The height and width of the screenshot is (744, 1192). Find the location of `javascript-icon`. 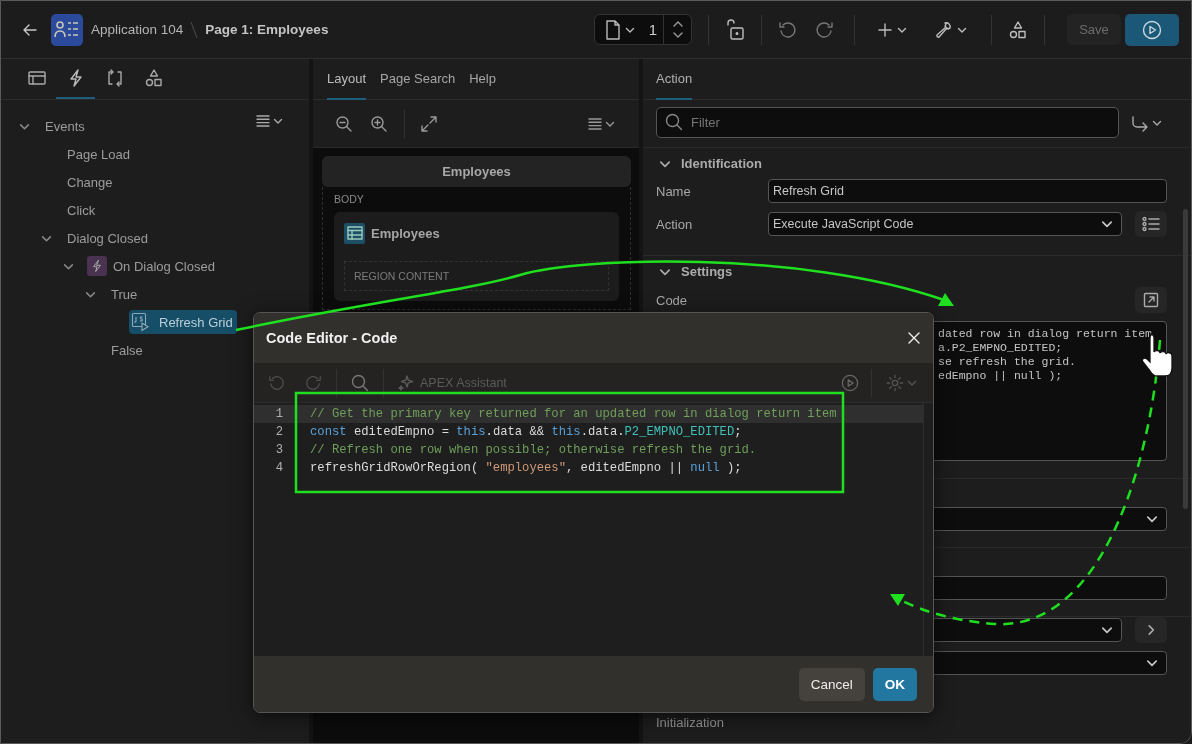

javascript-icon is located at coordinates (141, 322).